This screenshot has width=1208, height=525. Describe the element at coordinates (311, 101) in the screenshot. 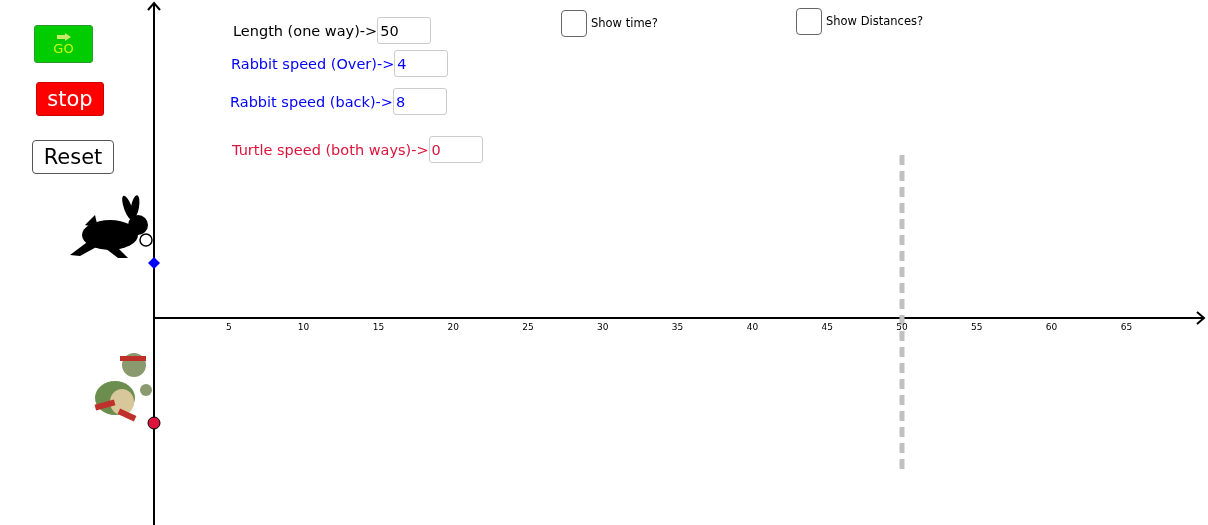

I see `input-label: Rabbit speed (back)->` at that location.